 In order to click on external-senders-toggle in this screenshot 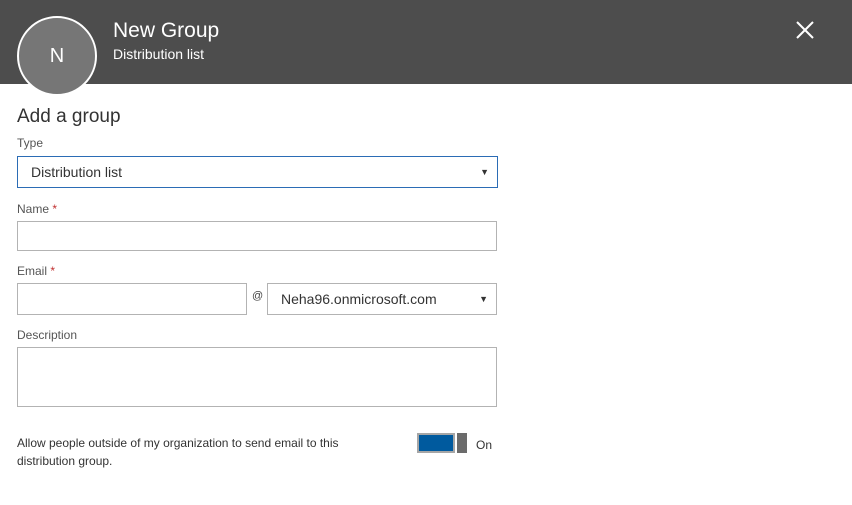, I will do `click(442, 443)`.